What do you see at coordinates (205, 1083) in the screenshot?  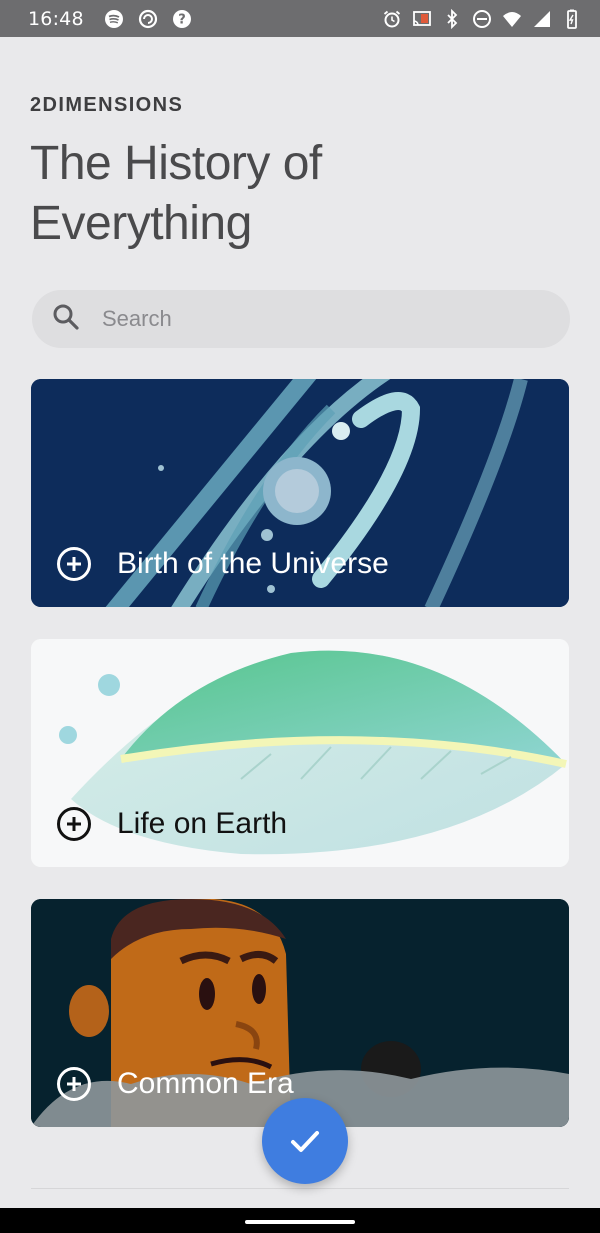 I see `card-title: Common Era` at bounding box center [205, 1083].